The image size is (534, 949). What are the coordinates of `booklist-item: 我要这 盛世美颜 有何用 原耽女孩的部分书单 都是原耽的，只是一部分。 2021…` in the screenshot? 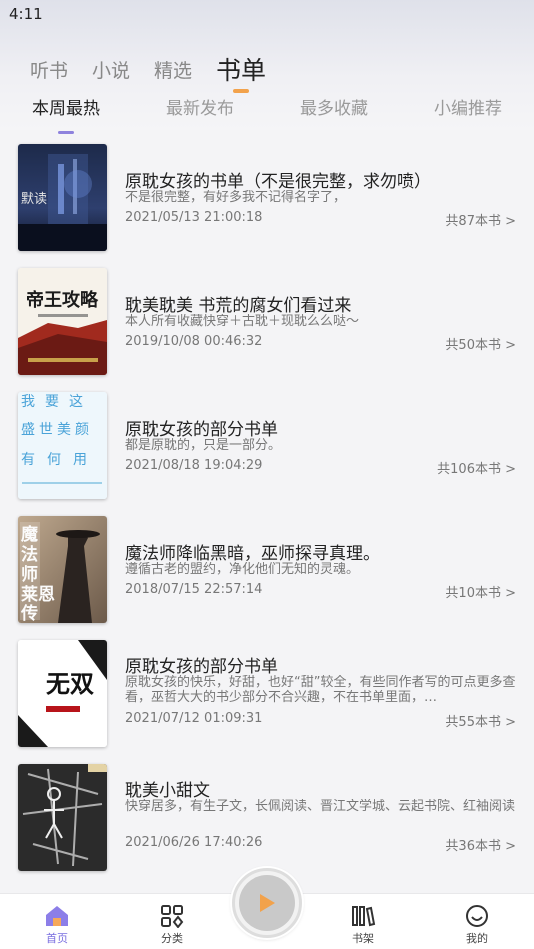 It's located at (267, 450).